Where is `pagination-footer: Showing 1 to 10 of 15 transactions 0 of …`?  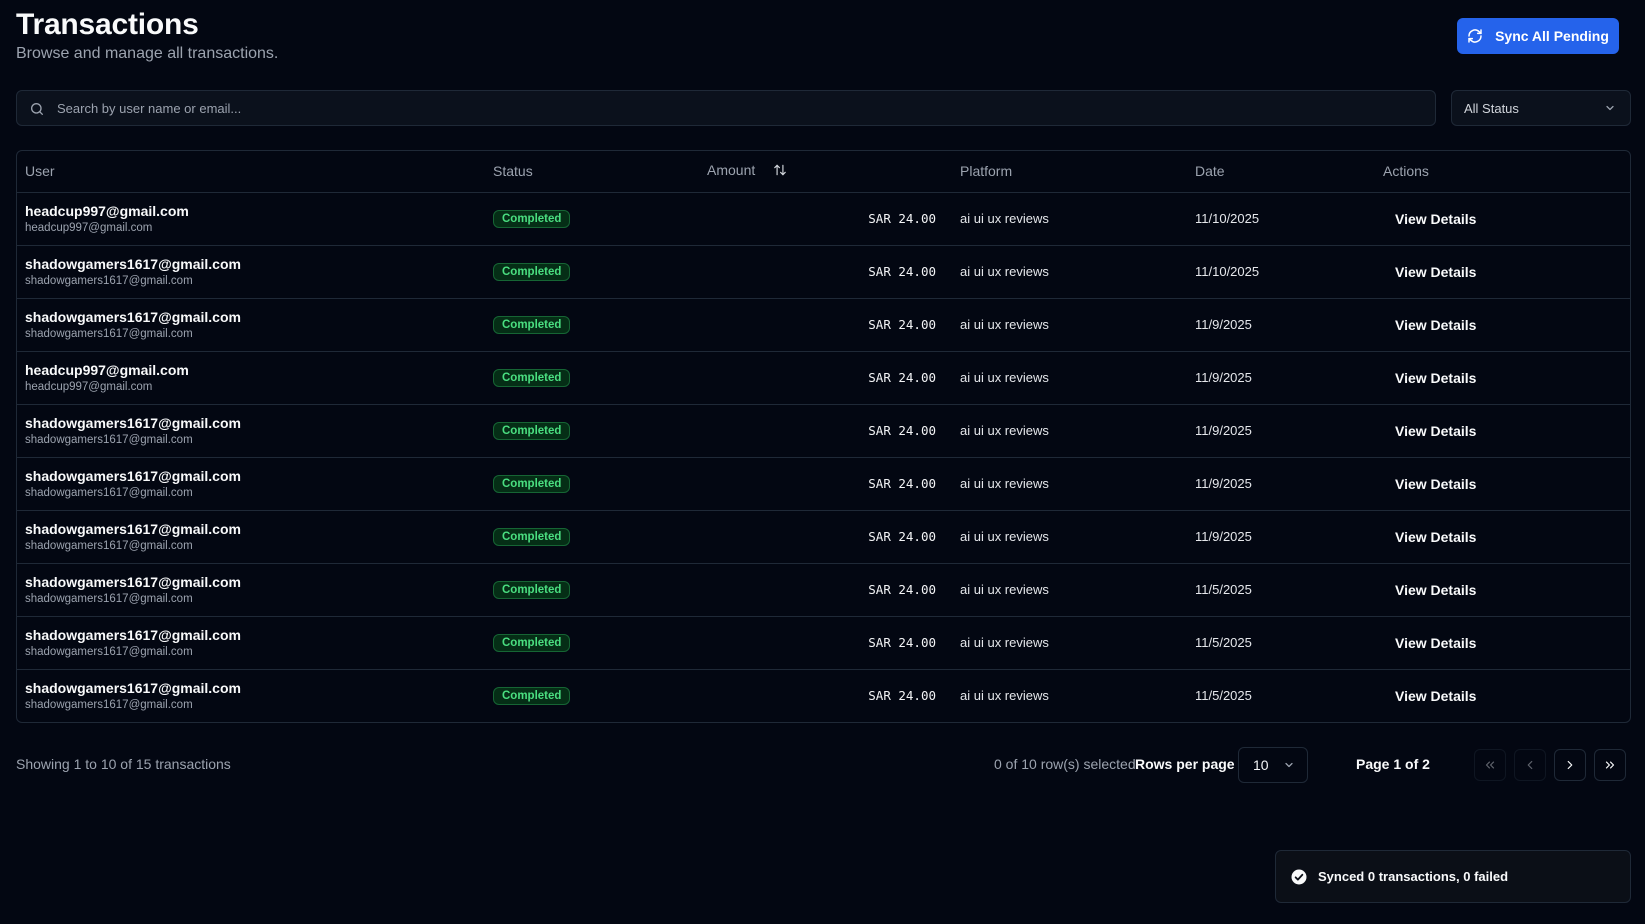
pagination-footer: Showing 1 to 10 of 15 transactions 0 of … is located at coordinates (823, 765).